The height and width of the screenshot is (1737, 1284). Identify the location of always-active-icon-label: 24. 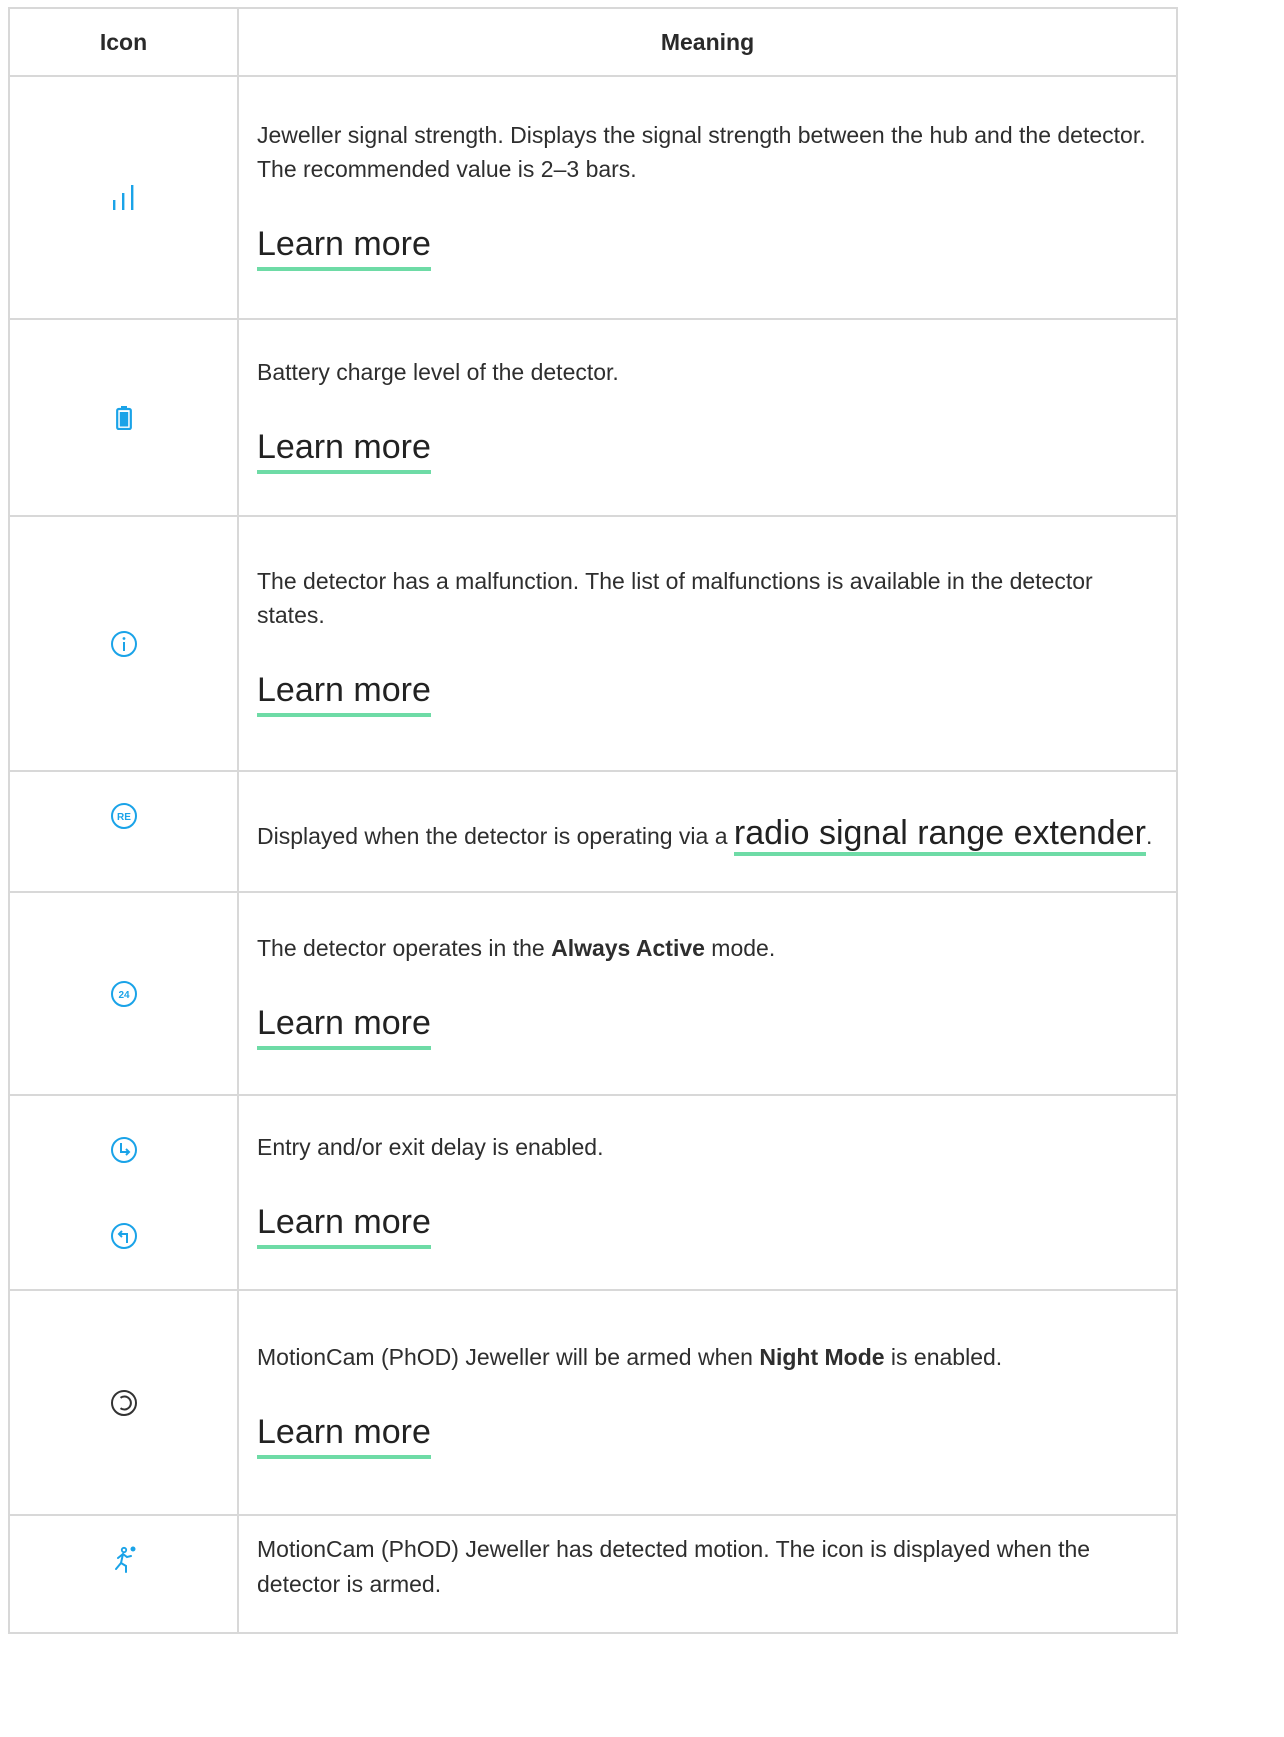
(124, 995).